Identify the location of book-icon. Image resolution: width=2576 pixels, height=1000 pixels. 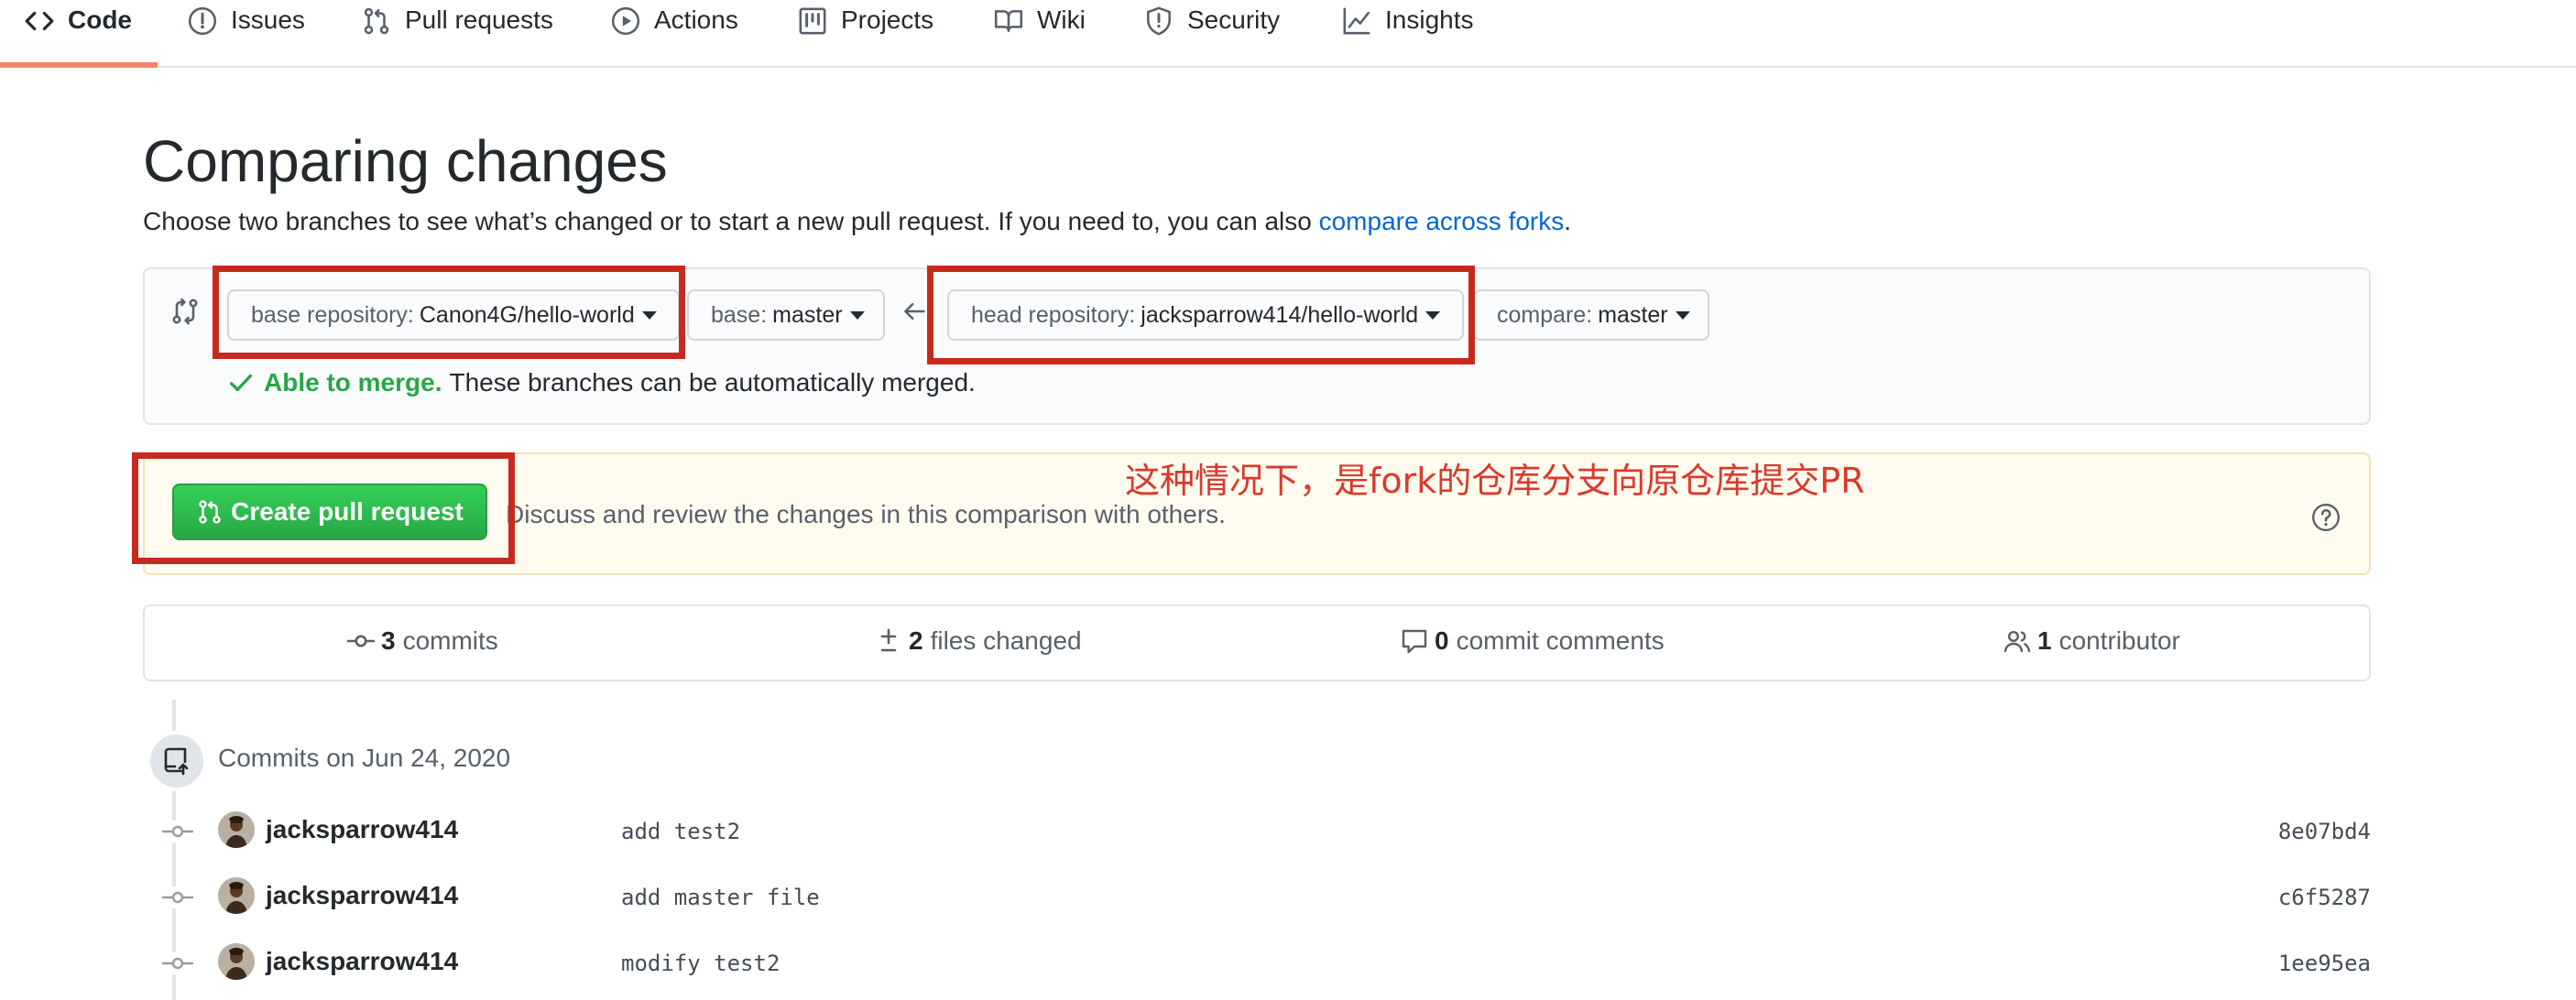
(1009, 21).